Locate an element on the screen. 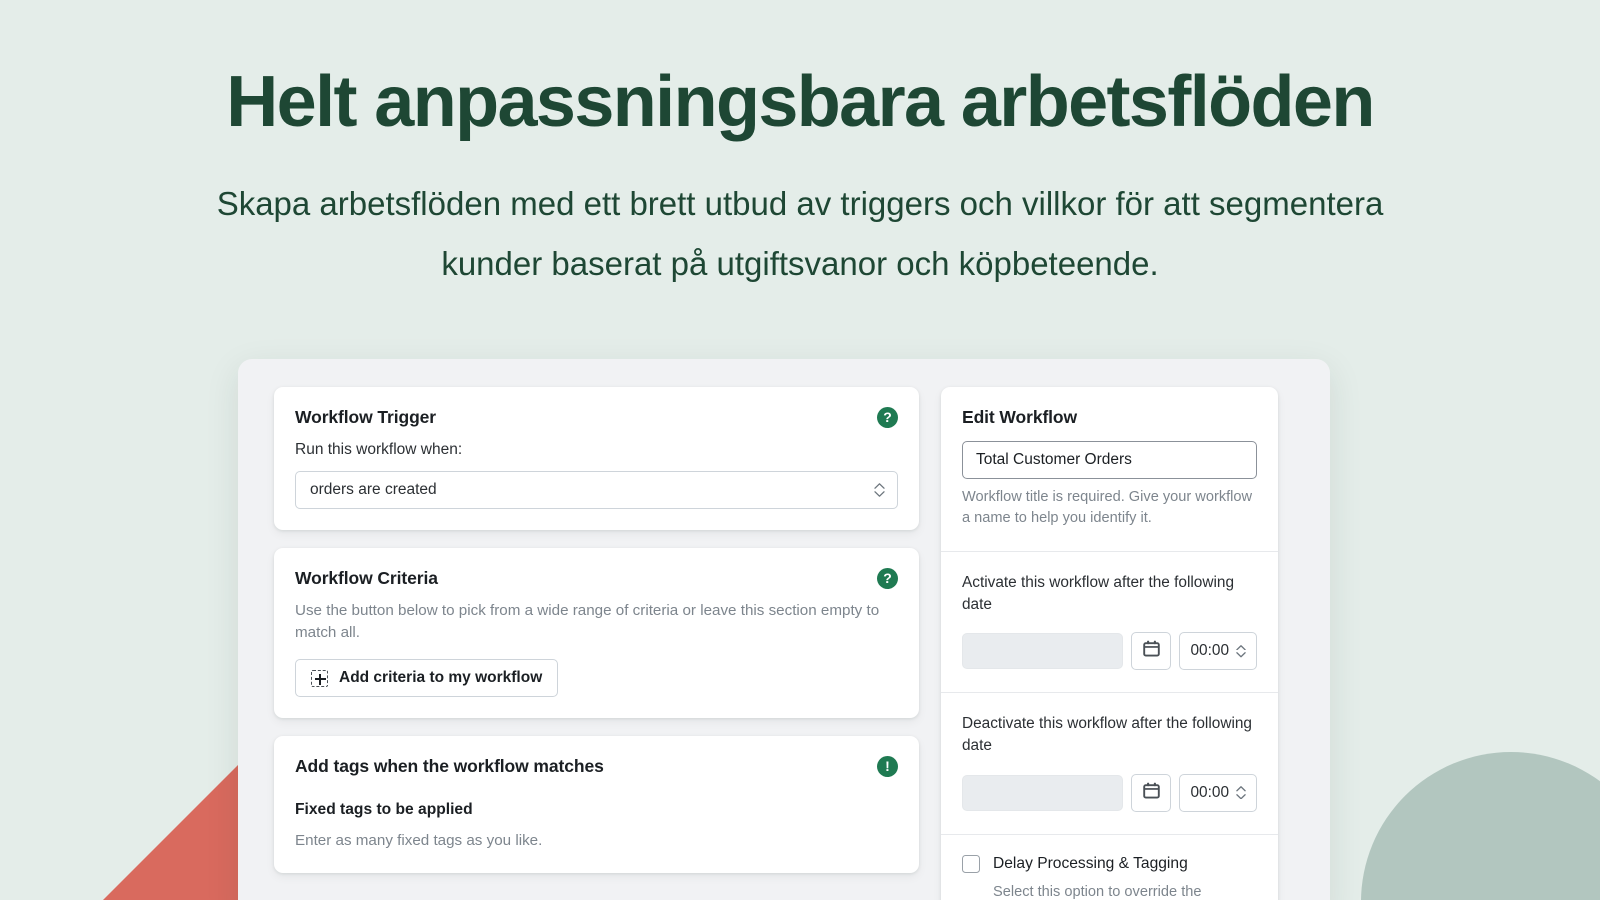  fixed-tags-help: Enter as many fixed tags as you like. is located at coordinates (419, 841).